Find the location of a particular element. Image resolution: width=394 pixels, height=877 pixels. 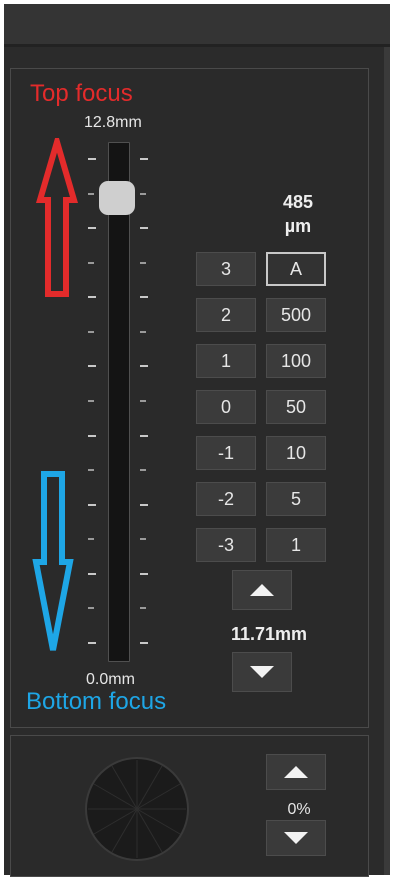

step-size-unit: µm is located at coordinates (298, 226).